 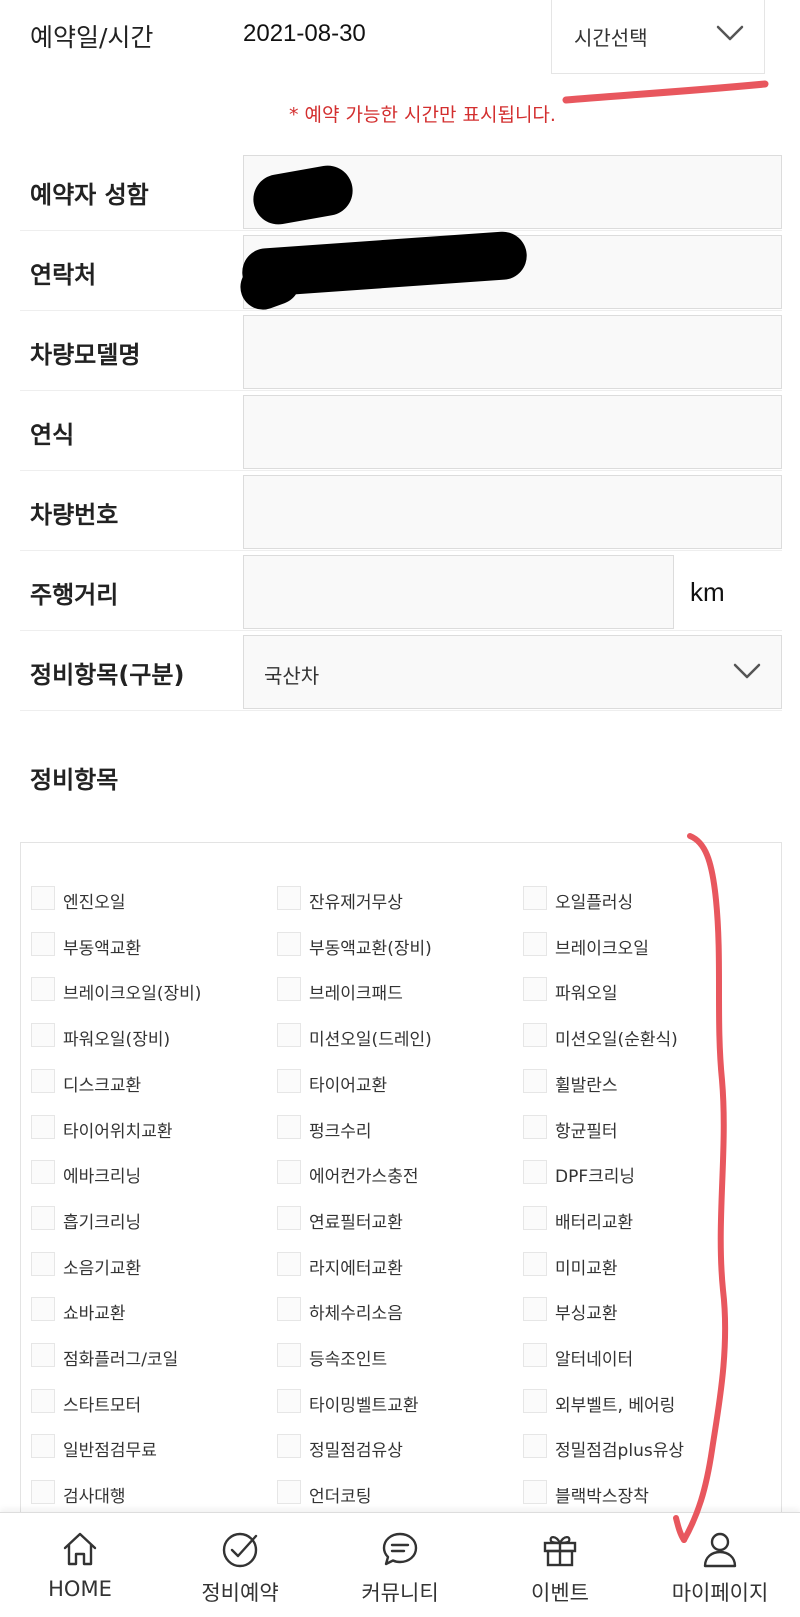 What do you see at coordinates (151, 1448) in the screenshot?
I see `service-item: 일반점검무료` at bounding box center [151, 1448].